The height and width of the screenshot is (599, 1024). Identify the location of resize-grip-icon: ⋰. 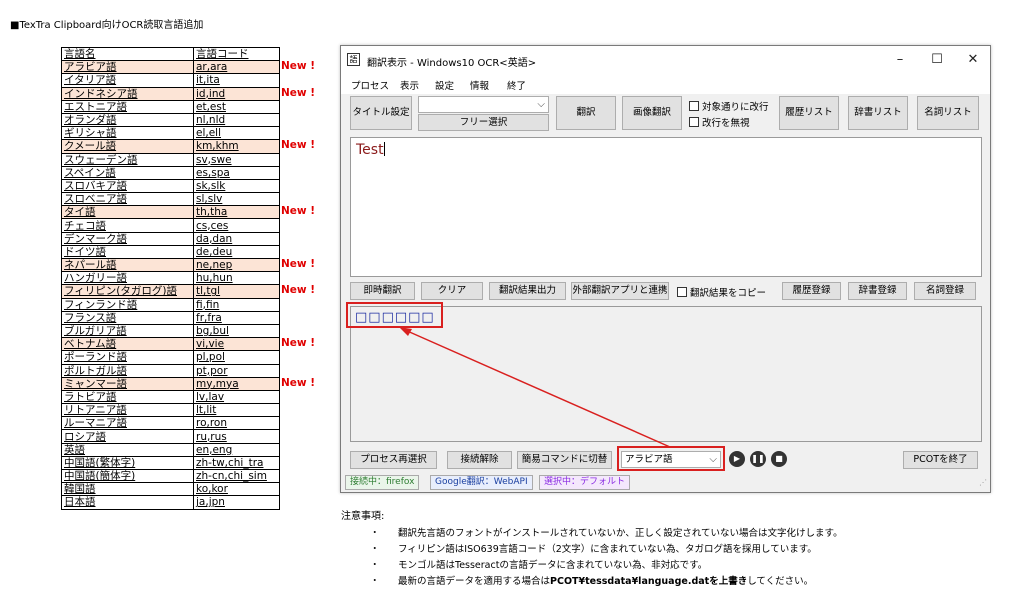
(983, 482).